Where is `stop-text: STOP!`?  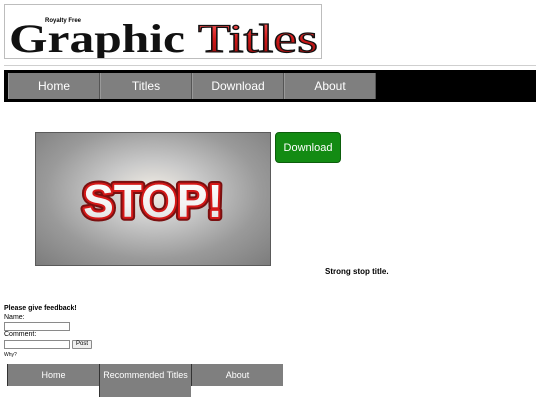 stop-text: STOP! is located at coordinates (153, 201).